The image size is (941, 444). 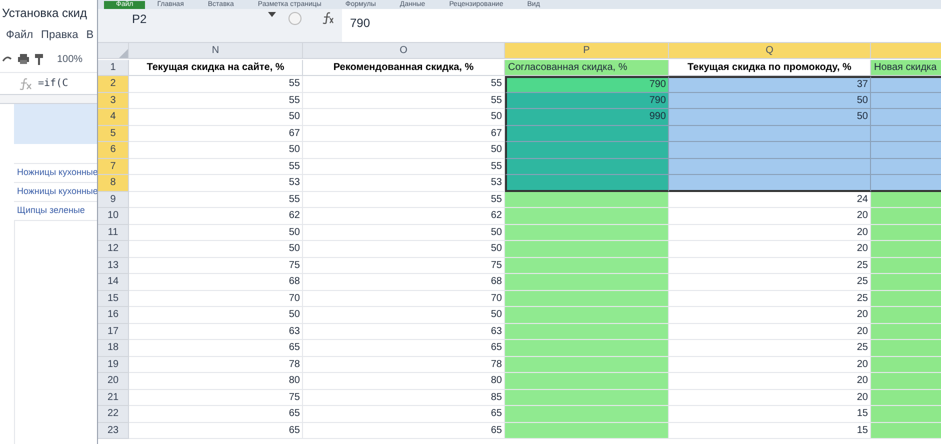 I want to click on formula-text: =if(C, so click(x=53, y=83).